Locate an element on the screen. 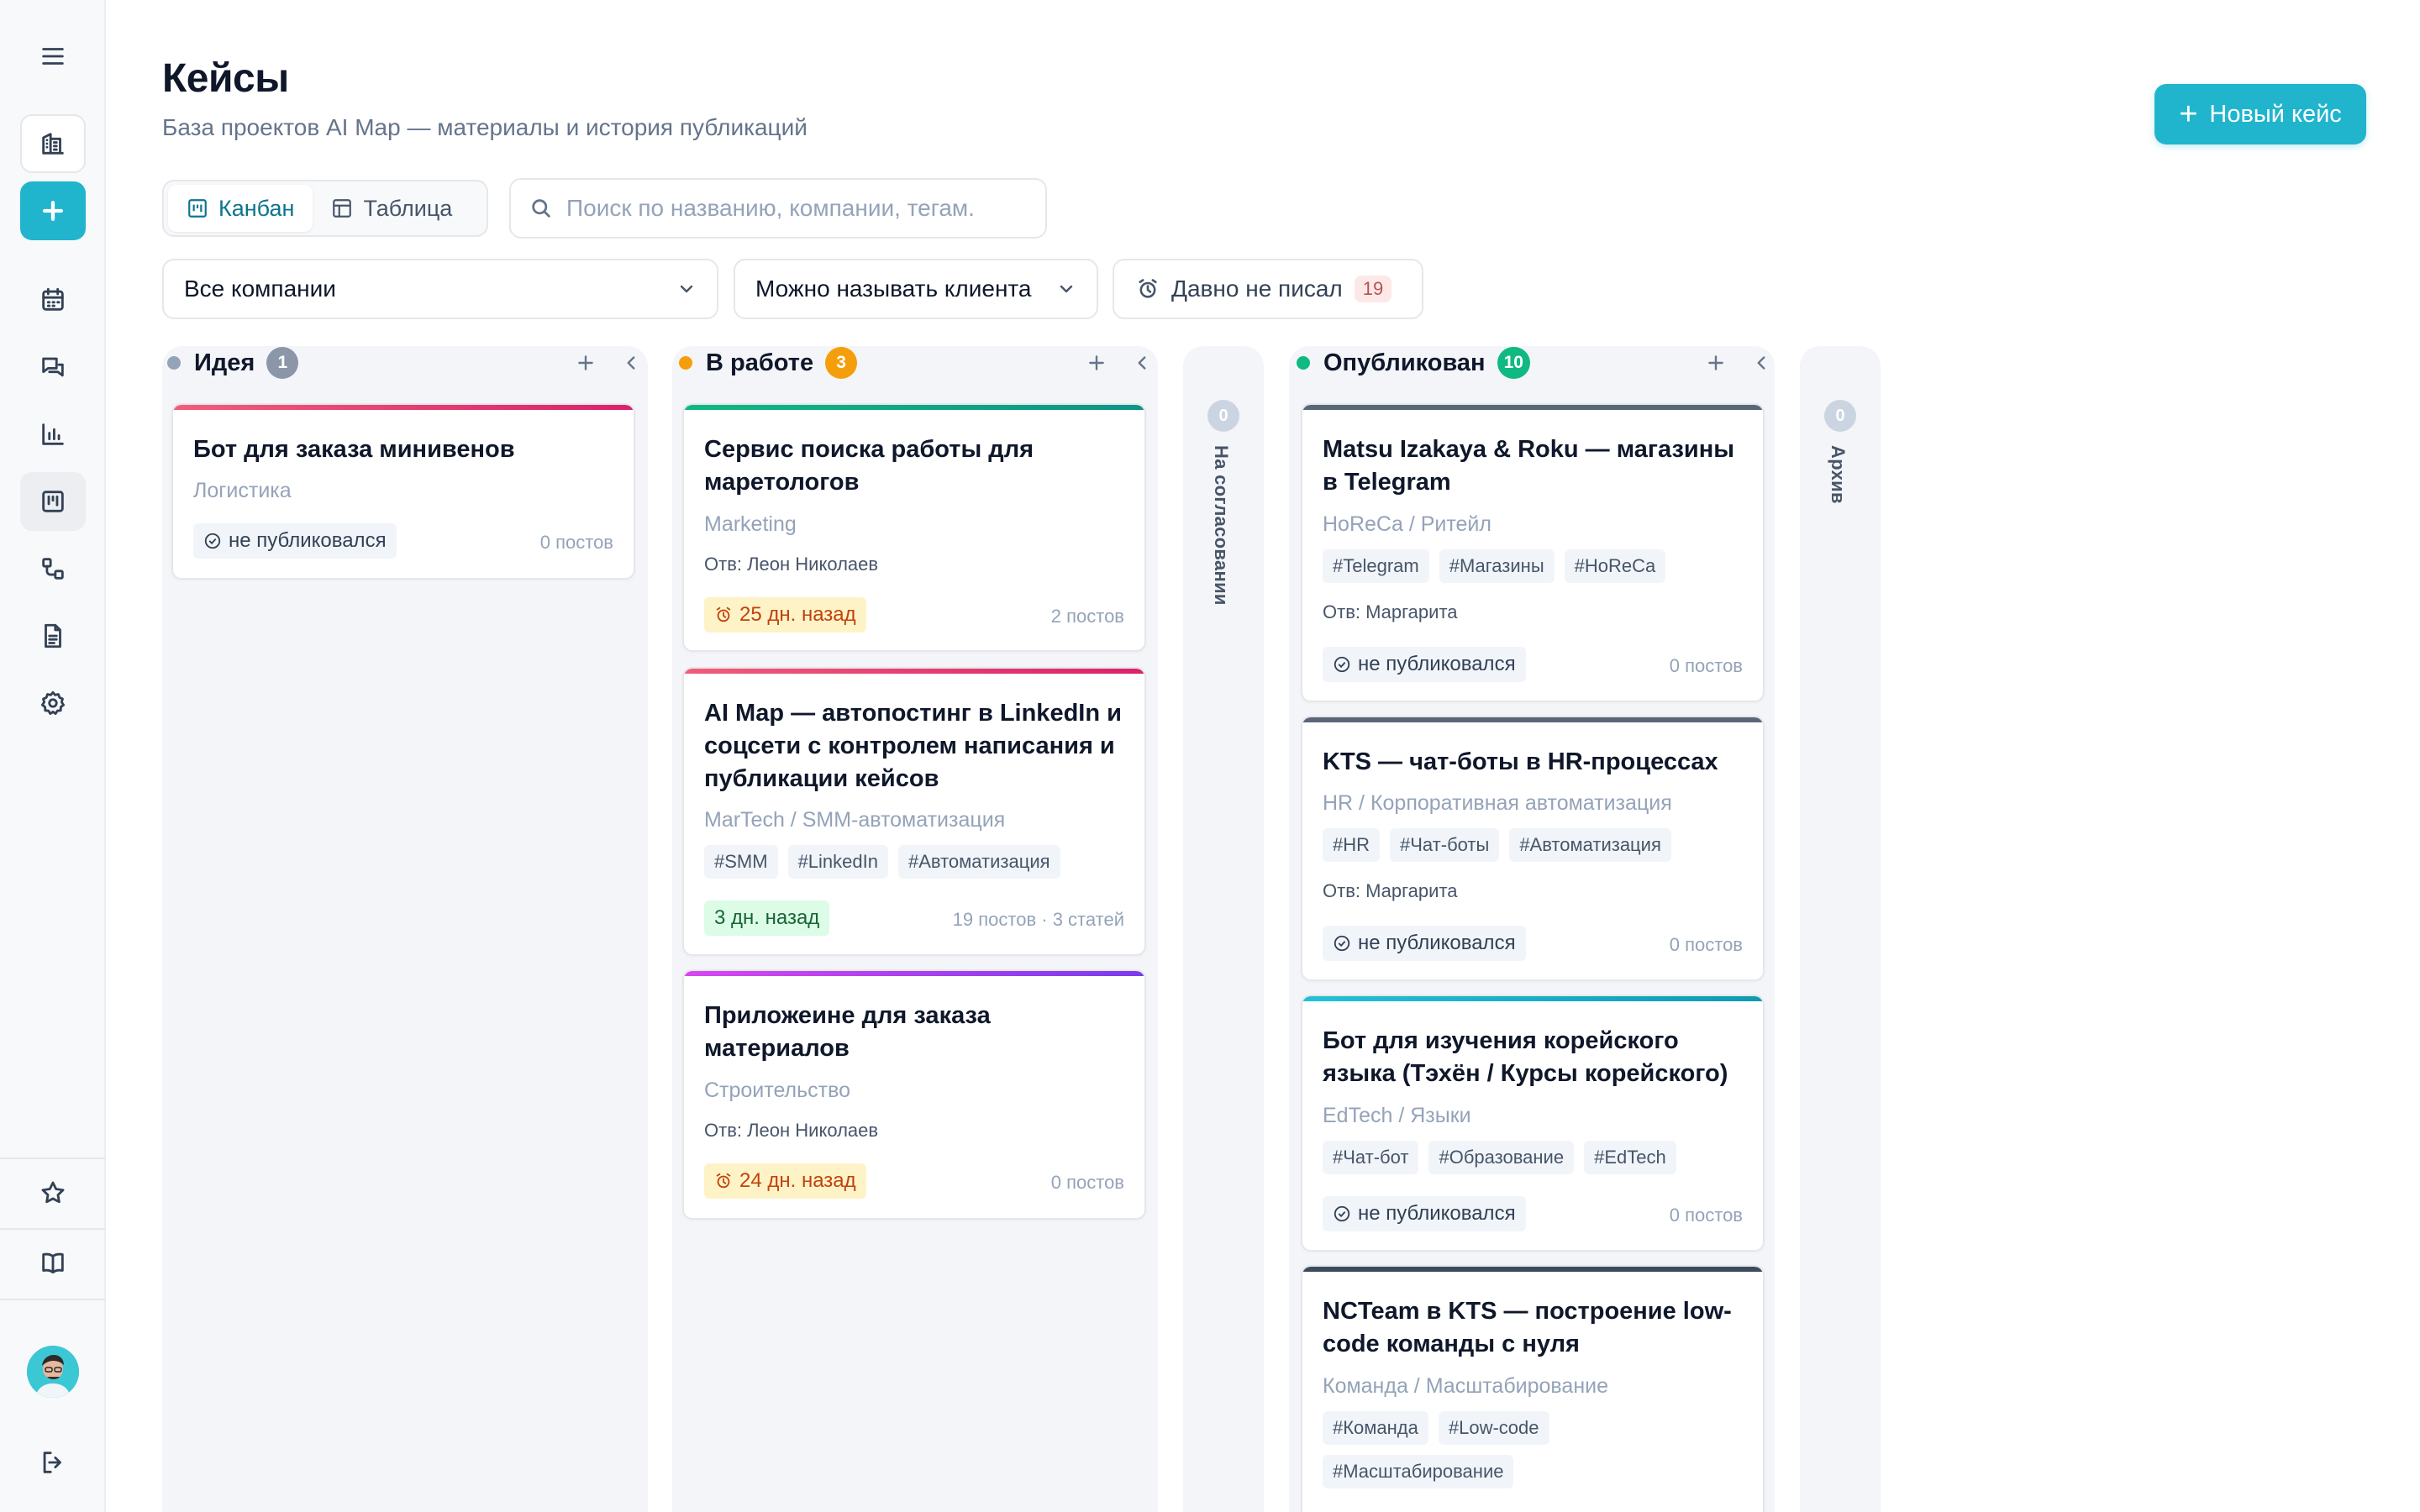 The height and width of the screenshot is (1512, 2420). card-category: Команда / Масштабирование is located at coordinates (1466, 1386).